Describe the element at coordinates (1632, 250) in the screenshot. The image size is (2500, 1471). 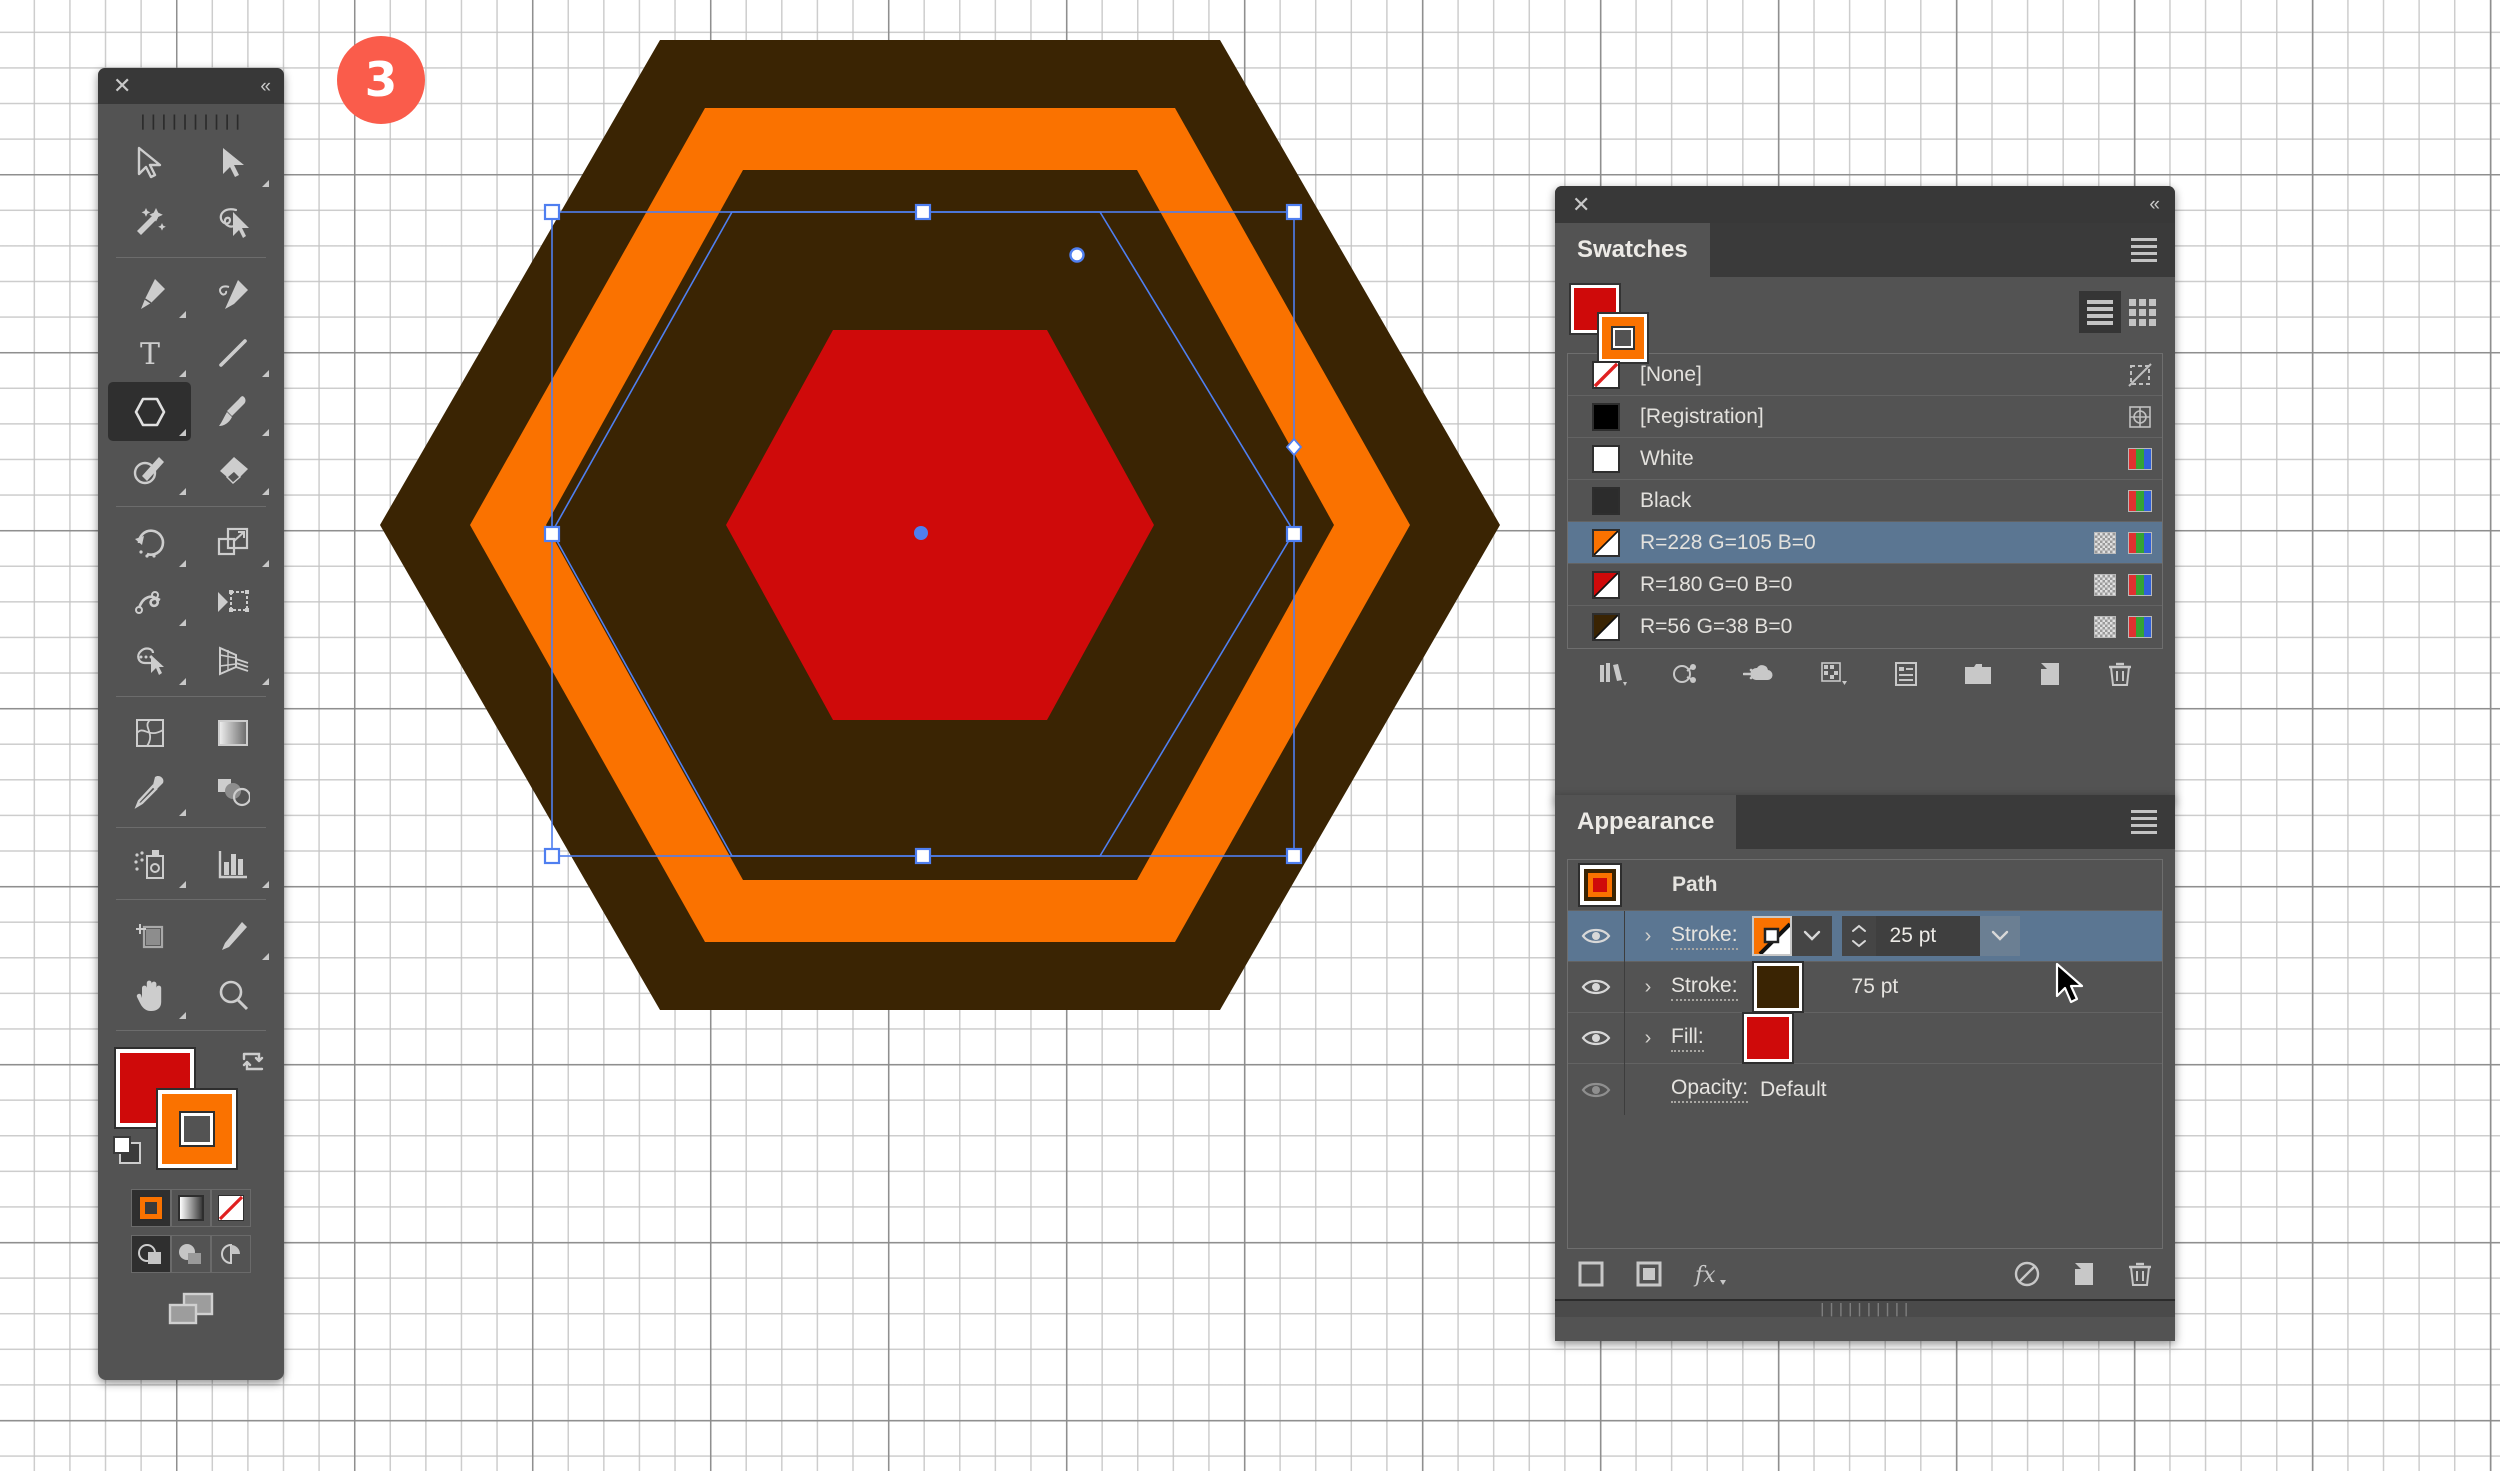
I see `tab-swatches: Swatches` at that location.